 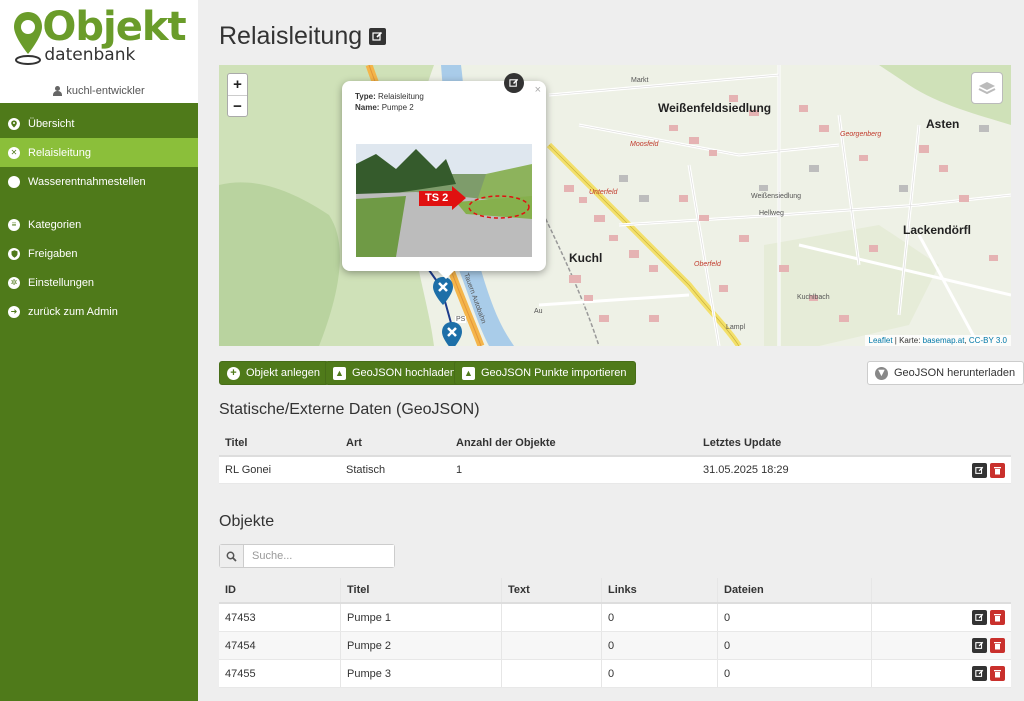 I want to click on sidebar-item-label: Einstellungen, so click(x=61, y=282).